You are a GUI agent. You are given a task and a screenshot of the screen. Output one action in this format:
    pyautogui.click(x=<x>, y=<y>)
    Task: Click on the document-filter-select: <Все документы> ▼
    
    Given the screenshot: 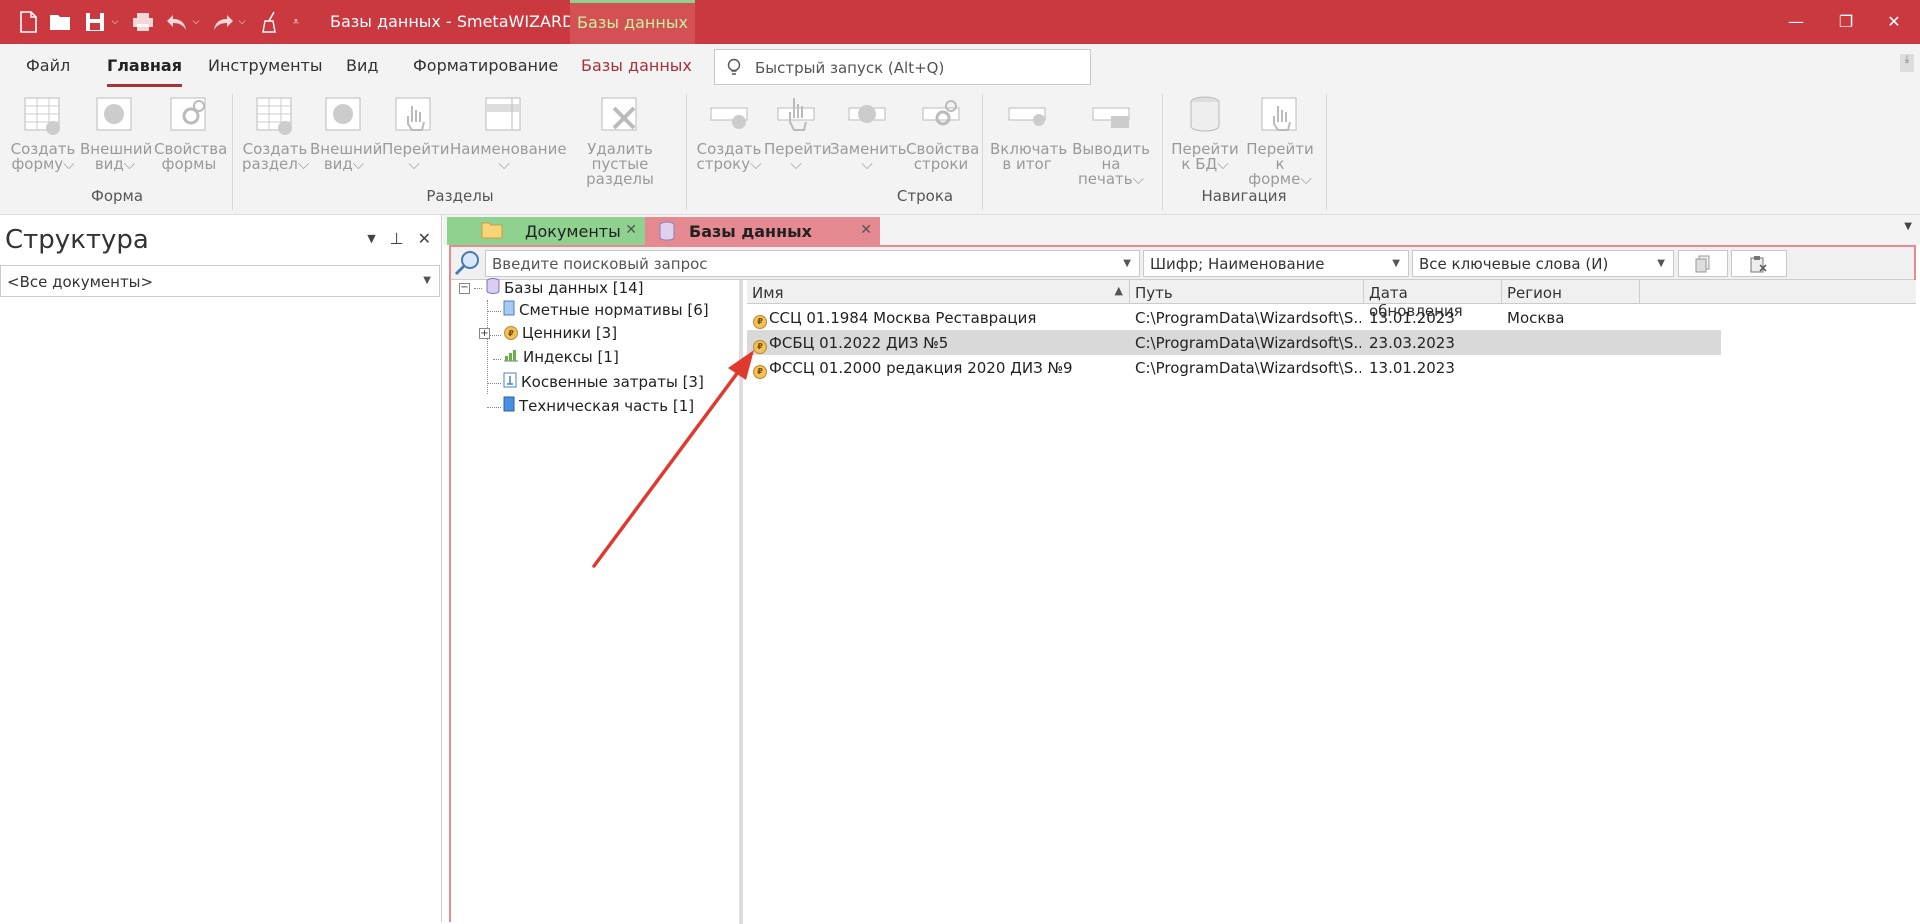 What is the action you would take?
    pyautogui.click(x=220, y=281)
    